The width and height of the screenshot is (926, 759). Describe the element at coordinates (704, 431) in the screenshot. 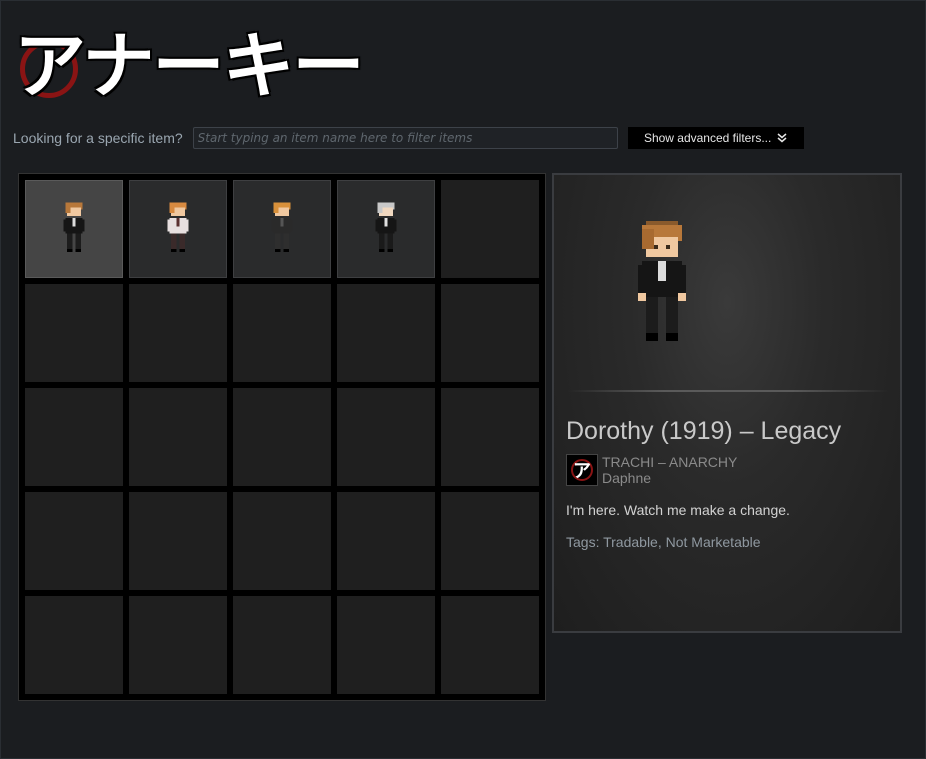

I see `item-name: Dorothy (1919) – Legacy` at that location.